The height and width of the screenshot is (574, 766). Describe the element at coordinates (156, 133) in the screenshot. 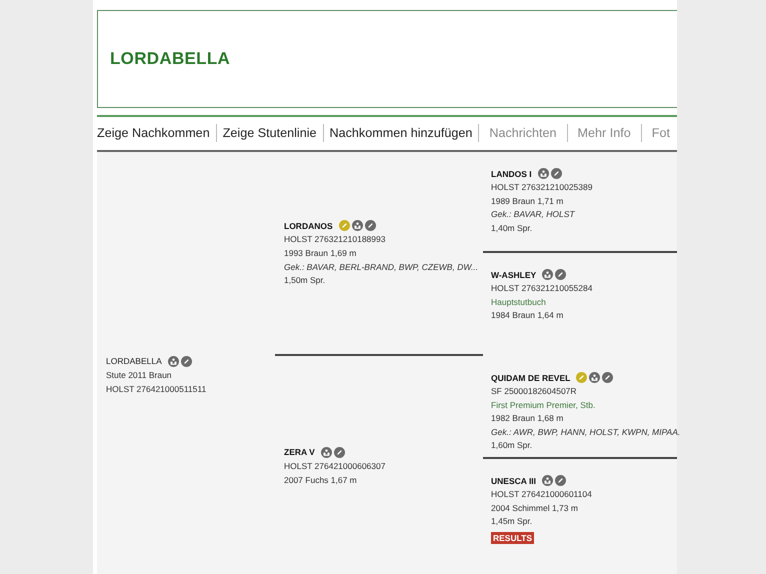

I see `nav-tab: Zeige Nachkommen` at that location.